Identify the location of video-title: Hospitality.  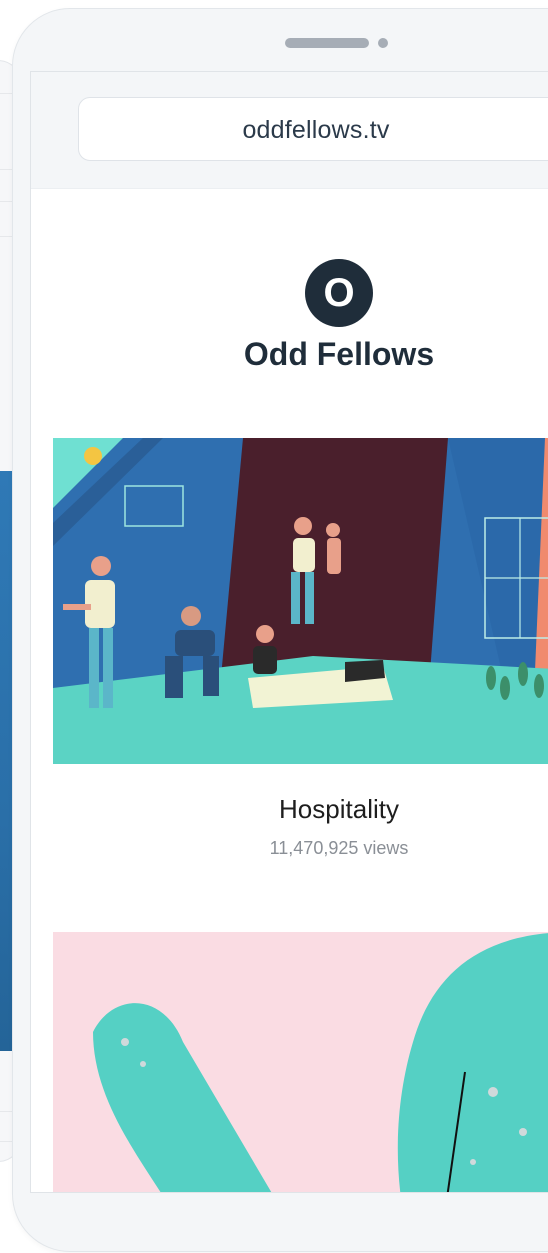
(339, 809).